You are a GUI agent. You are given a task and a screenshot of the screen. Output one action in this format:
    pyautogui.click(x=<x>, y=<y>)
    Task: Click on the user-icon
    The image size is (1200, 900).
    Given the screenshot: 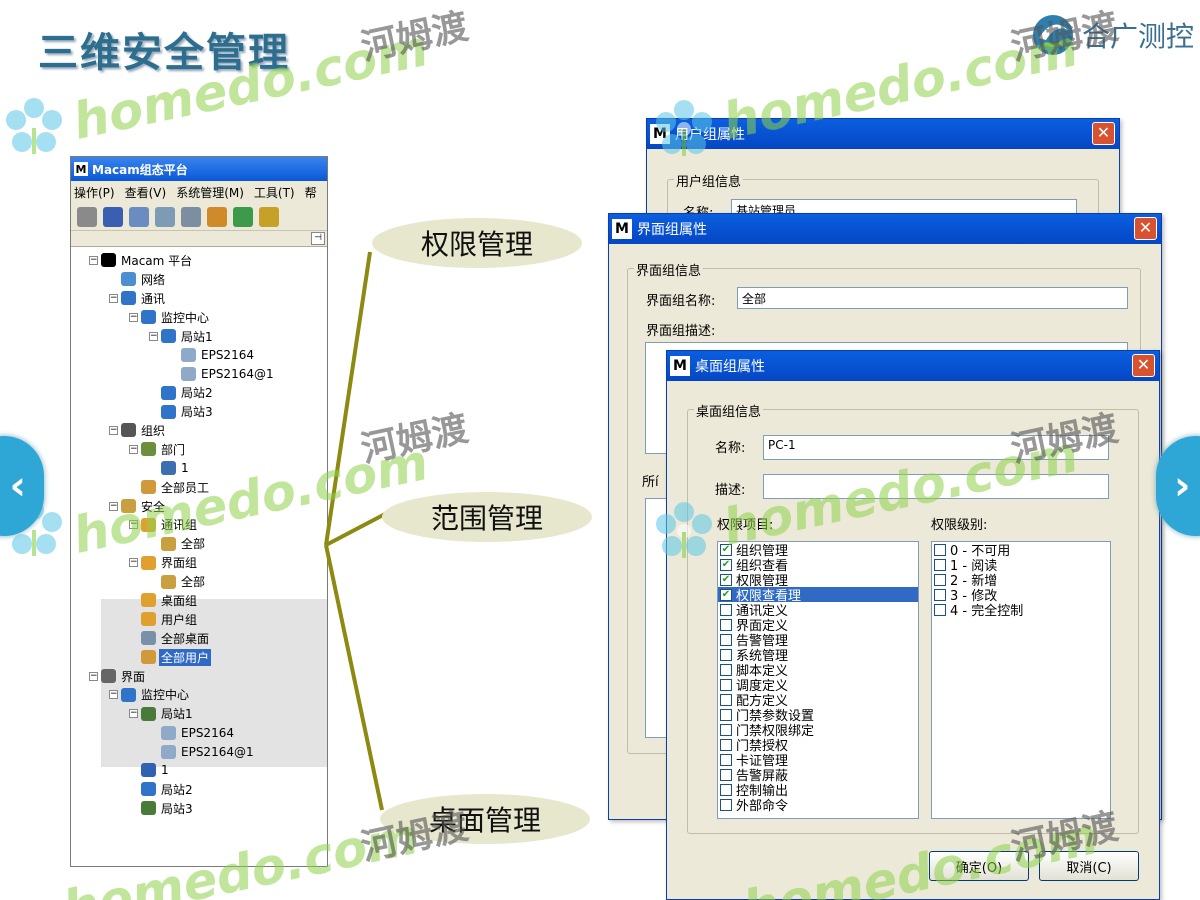 What is the action you would take?
    pyautogui.click(x=87, y=216)
    